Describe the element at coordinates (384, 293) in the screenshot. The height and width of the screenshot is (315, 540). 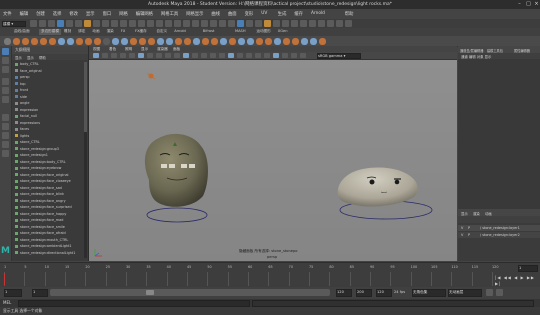
I see `end-frame-field-2: 120` at that location.